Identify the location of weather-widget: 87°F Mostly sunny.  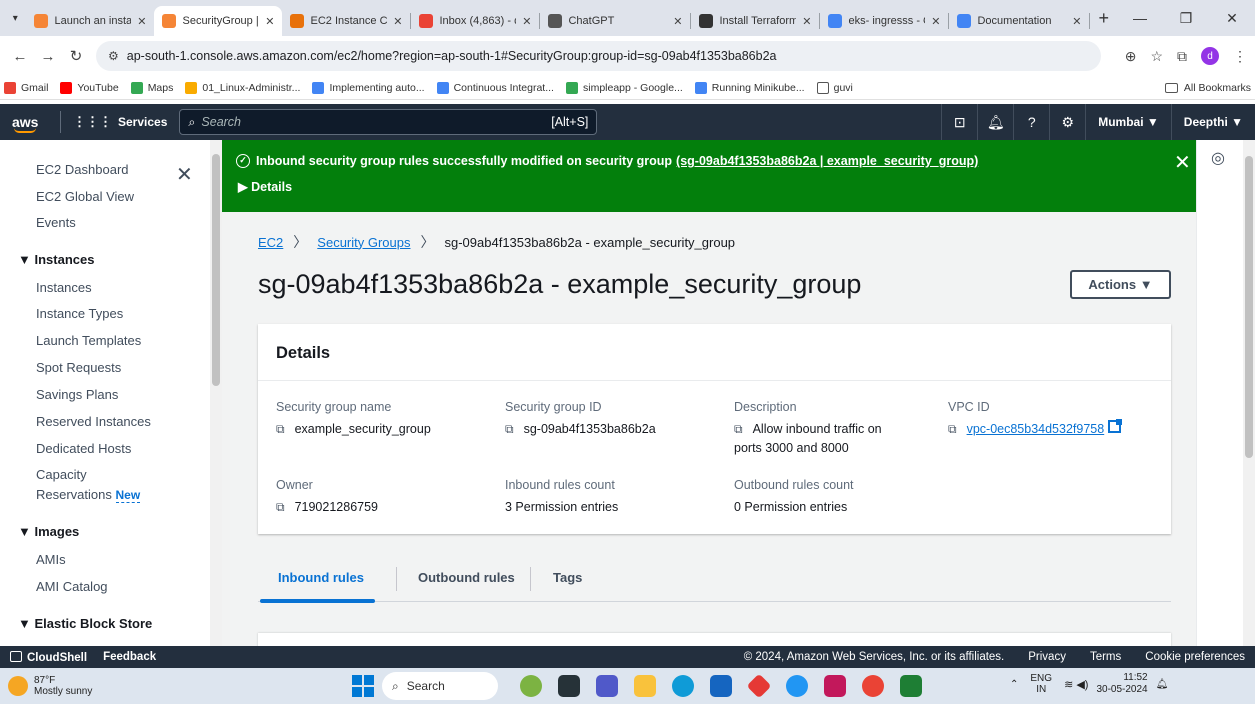
(50, 686).